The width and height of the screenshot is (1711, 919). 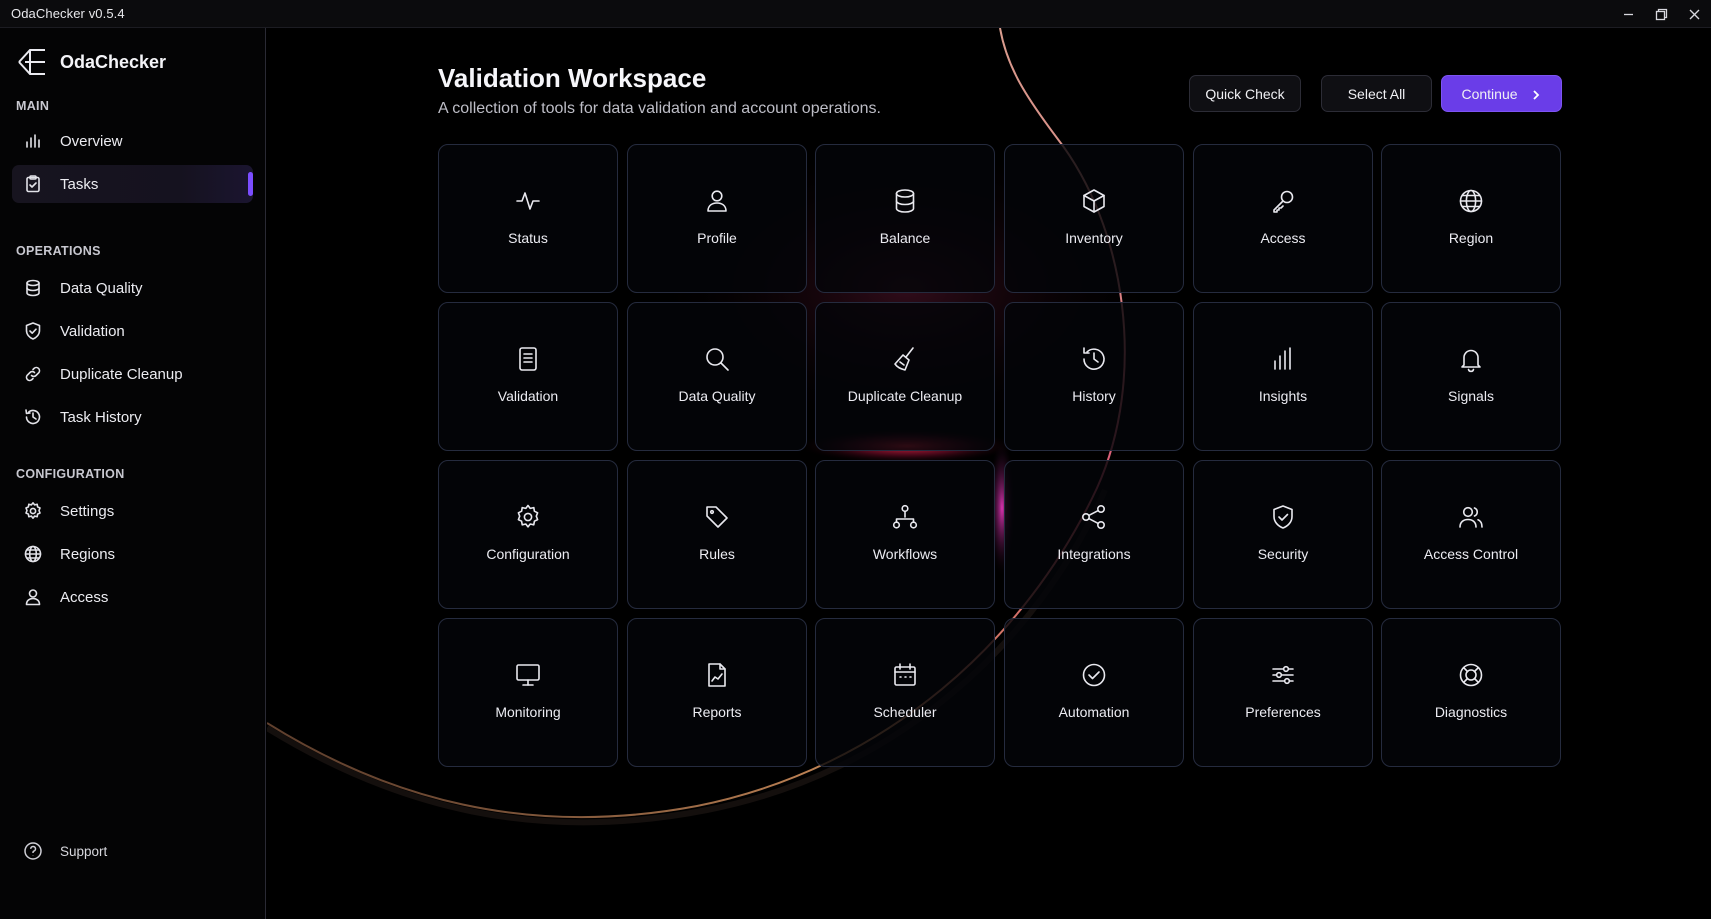 What do you see at coordinates (1245, 93) in the screenshot?
I see `quick-check-button: Quick Check` at bounding box center [1245, 93].